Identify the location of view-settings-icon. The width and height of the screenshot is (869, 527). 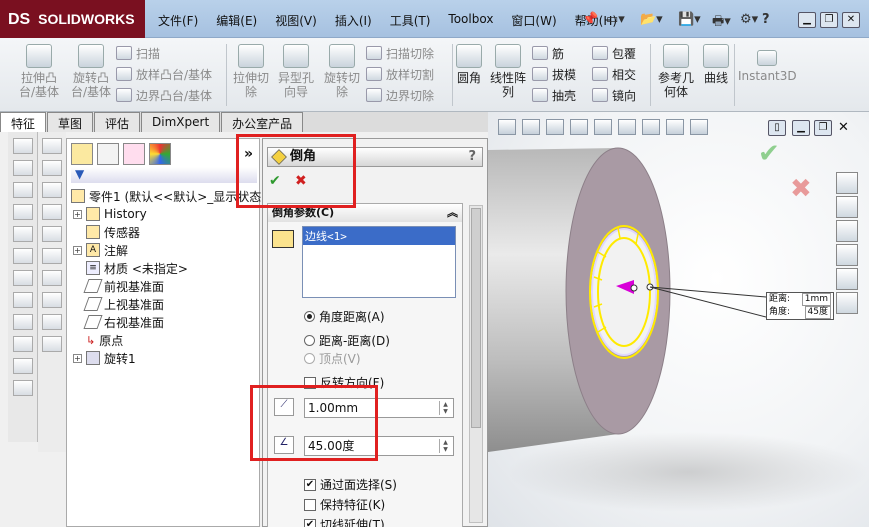
(699, 127).